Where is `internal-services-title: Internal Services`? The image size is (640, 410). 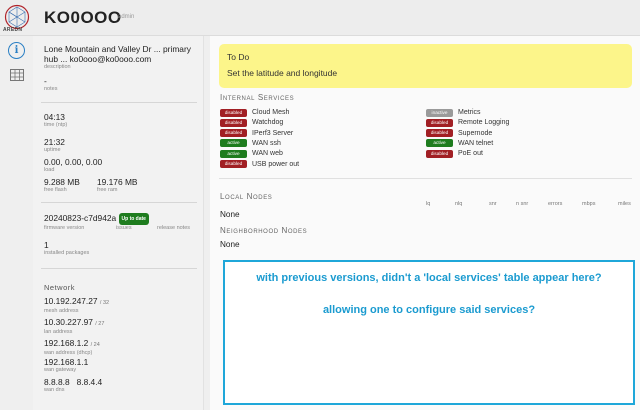 internal-services-title: Internal Services is located at coordinates (257, 97).